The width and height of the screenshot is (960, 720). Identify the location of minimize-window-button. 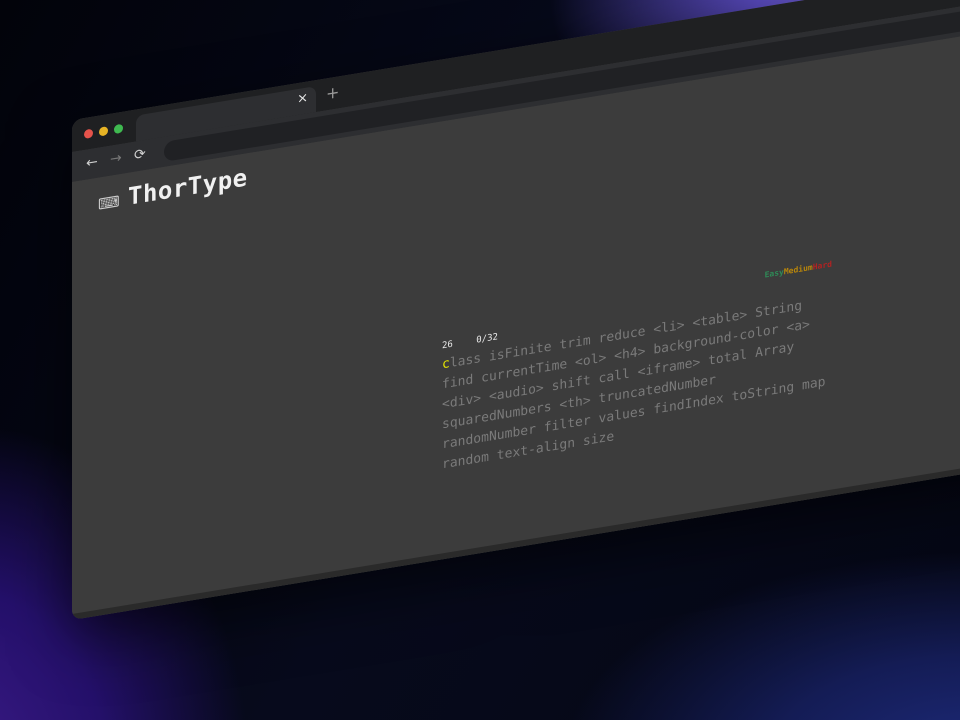
(103, 131).